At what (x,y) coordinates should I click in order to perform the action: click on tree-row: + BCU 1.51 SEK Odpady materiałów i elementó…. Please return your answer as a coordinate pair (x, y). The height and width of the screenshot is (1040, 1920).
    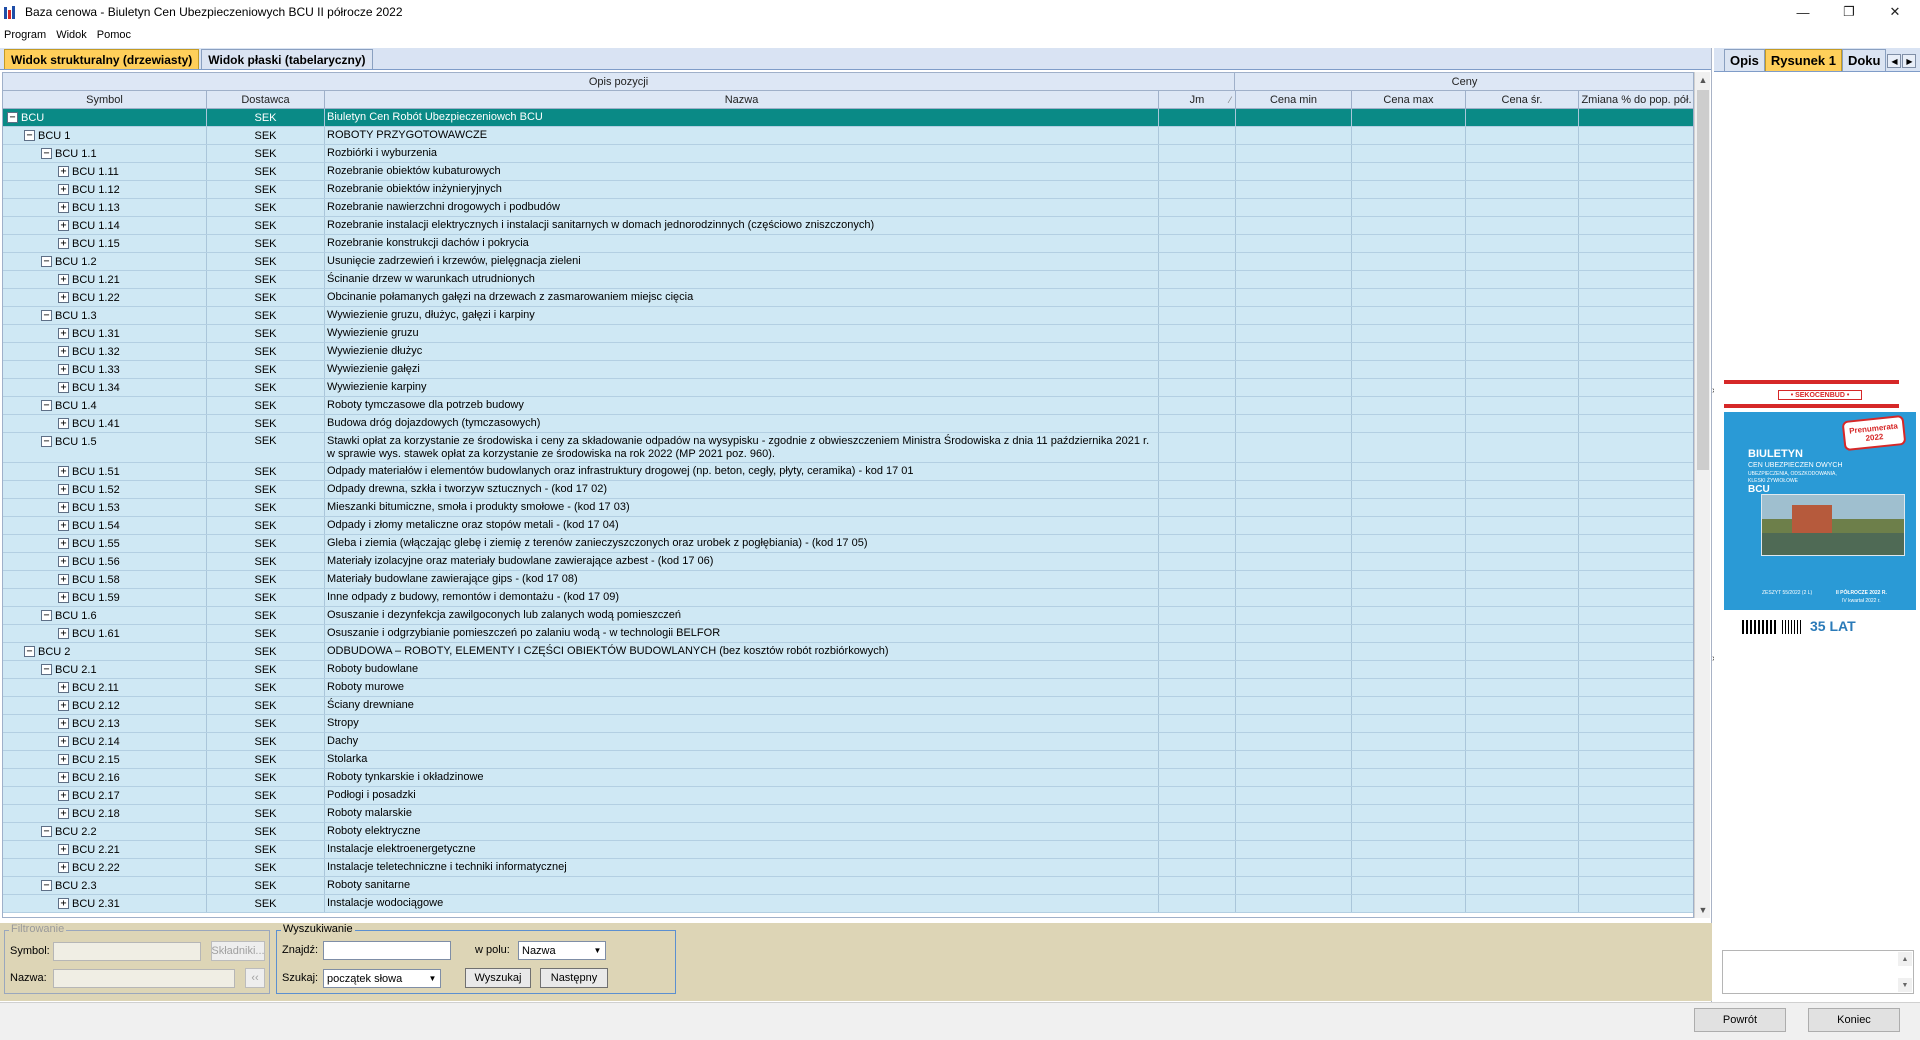
    Looking at the image, I should click on (848, 472).